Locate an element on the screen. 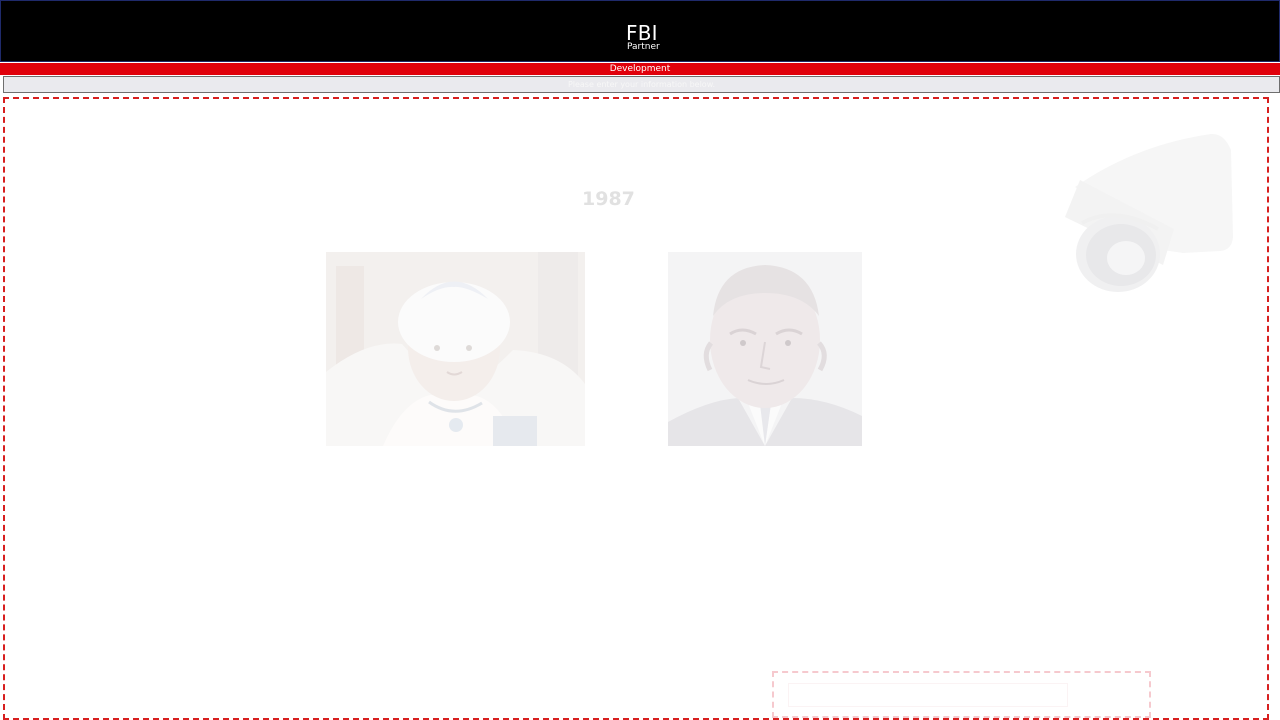  brand-subtitle: Partner is located at coordinates (643, 47).